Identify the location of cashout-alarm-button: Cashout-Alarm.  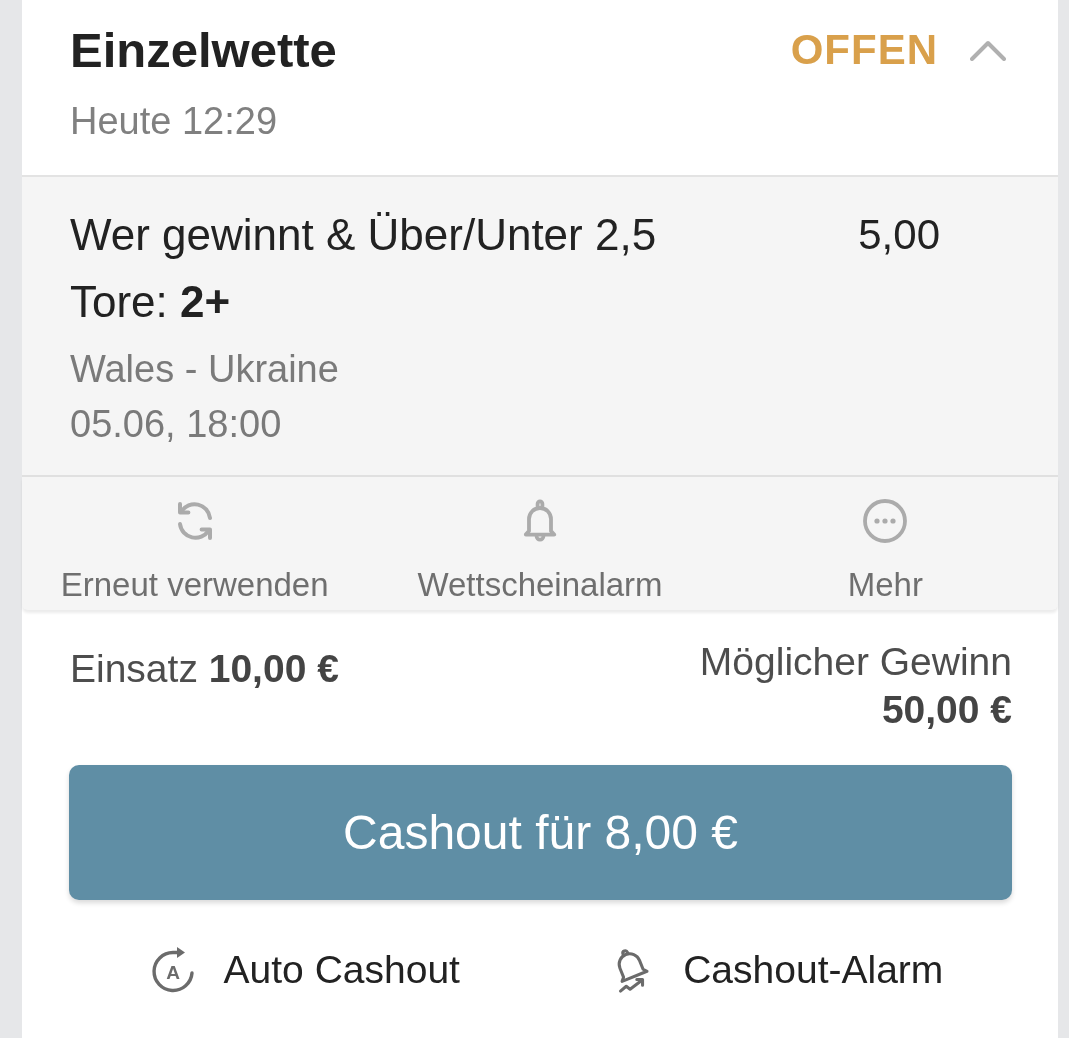
(776, 970).